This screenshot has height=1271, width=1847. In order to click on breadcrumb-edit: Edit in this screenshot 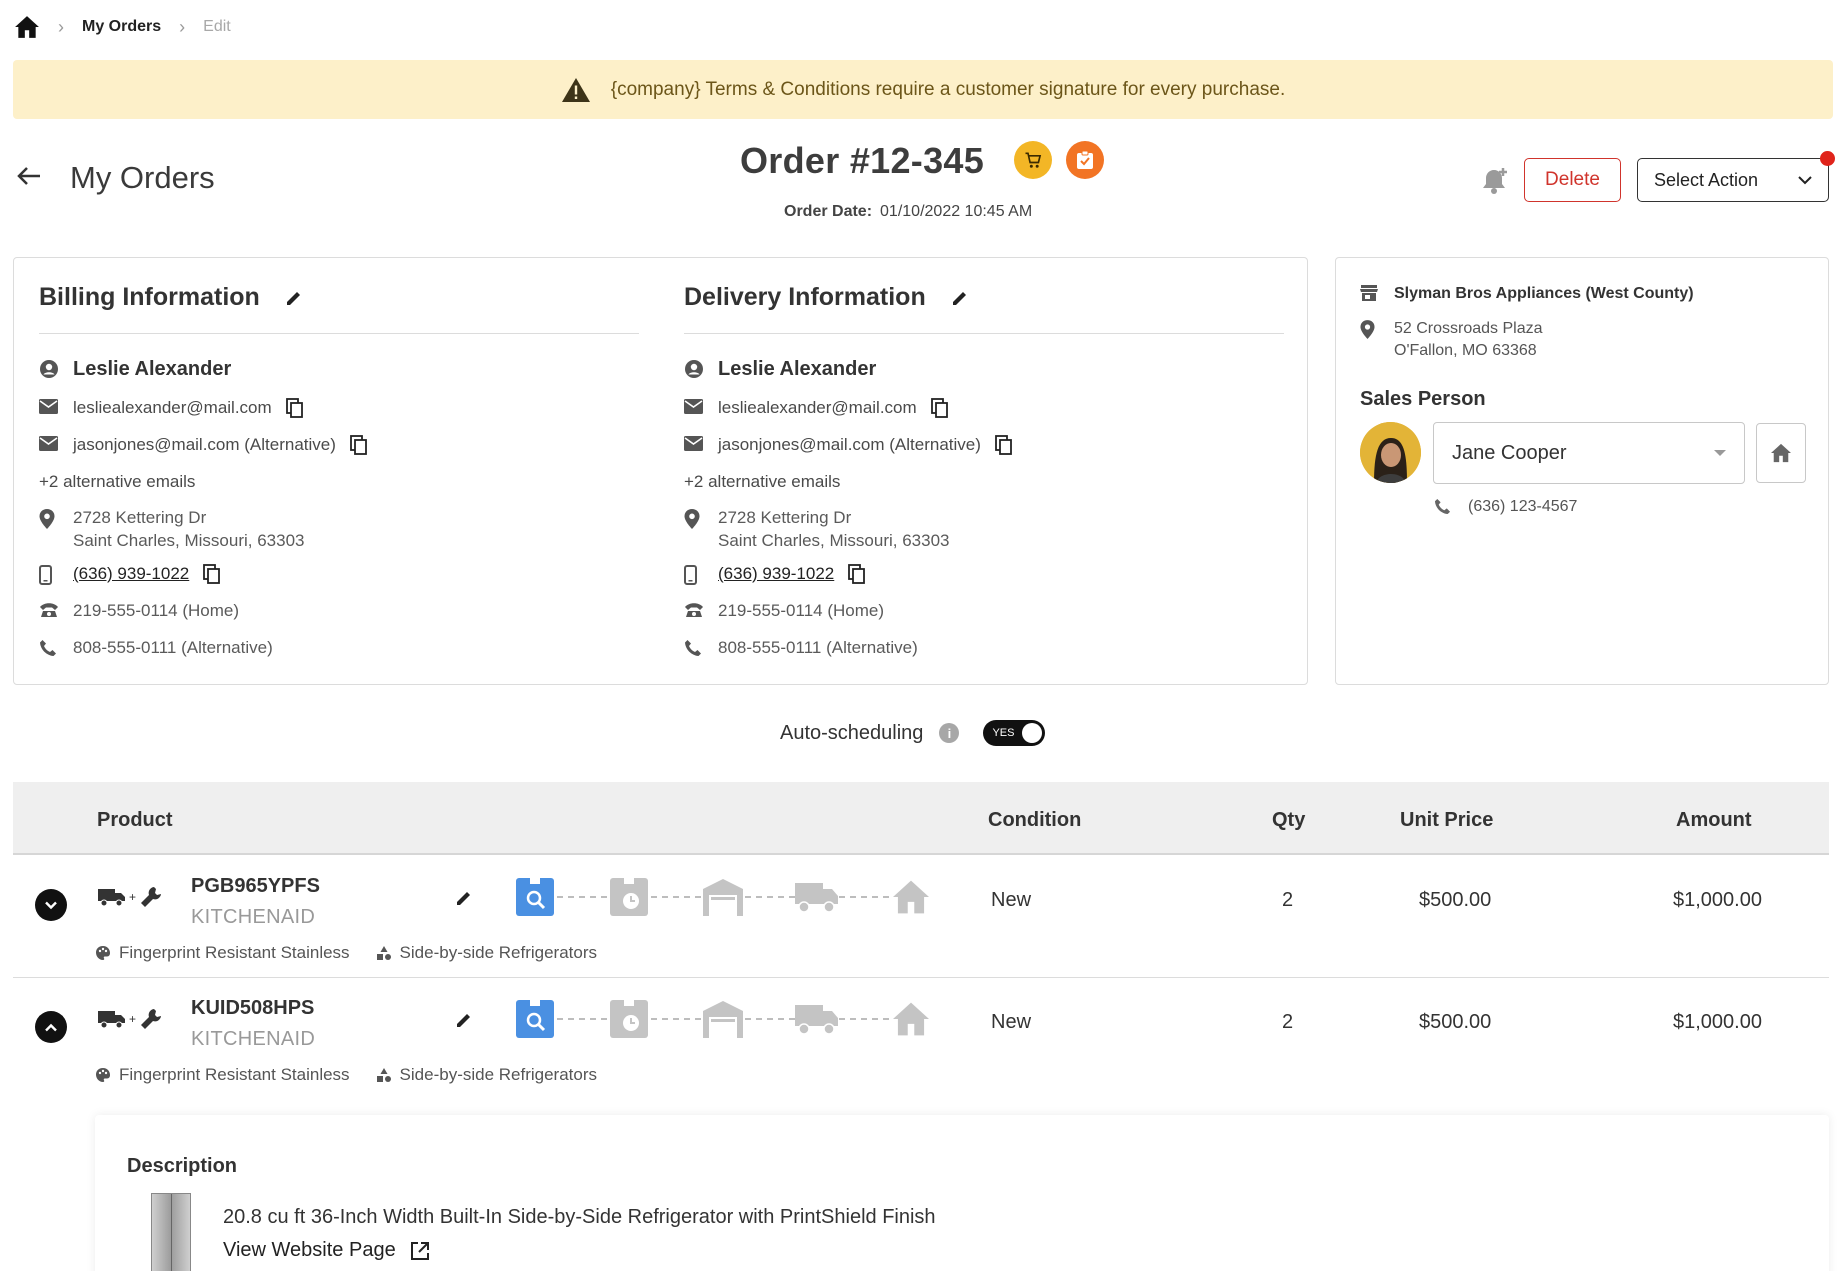, I will do `click(217, 26)`.